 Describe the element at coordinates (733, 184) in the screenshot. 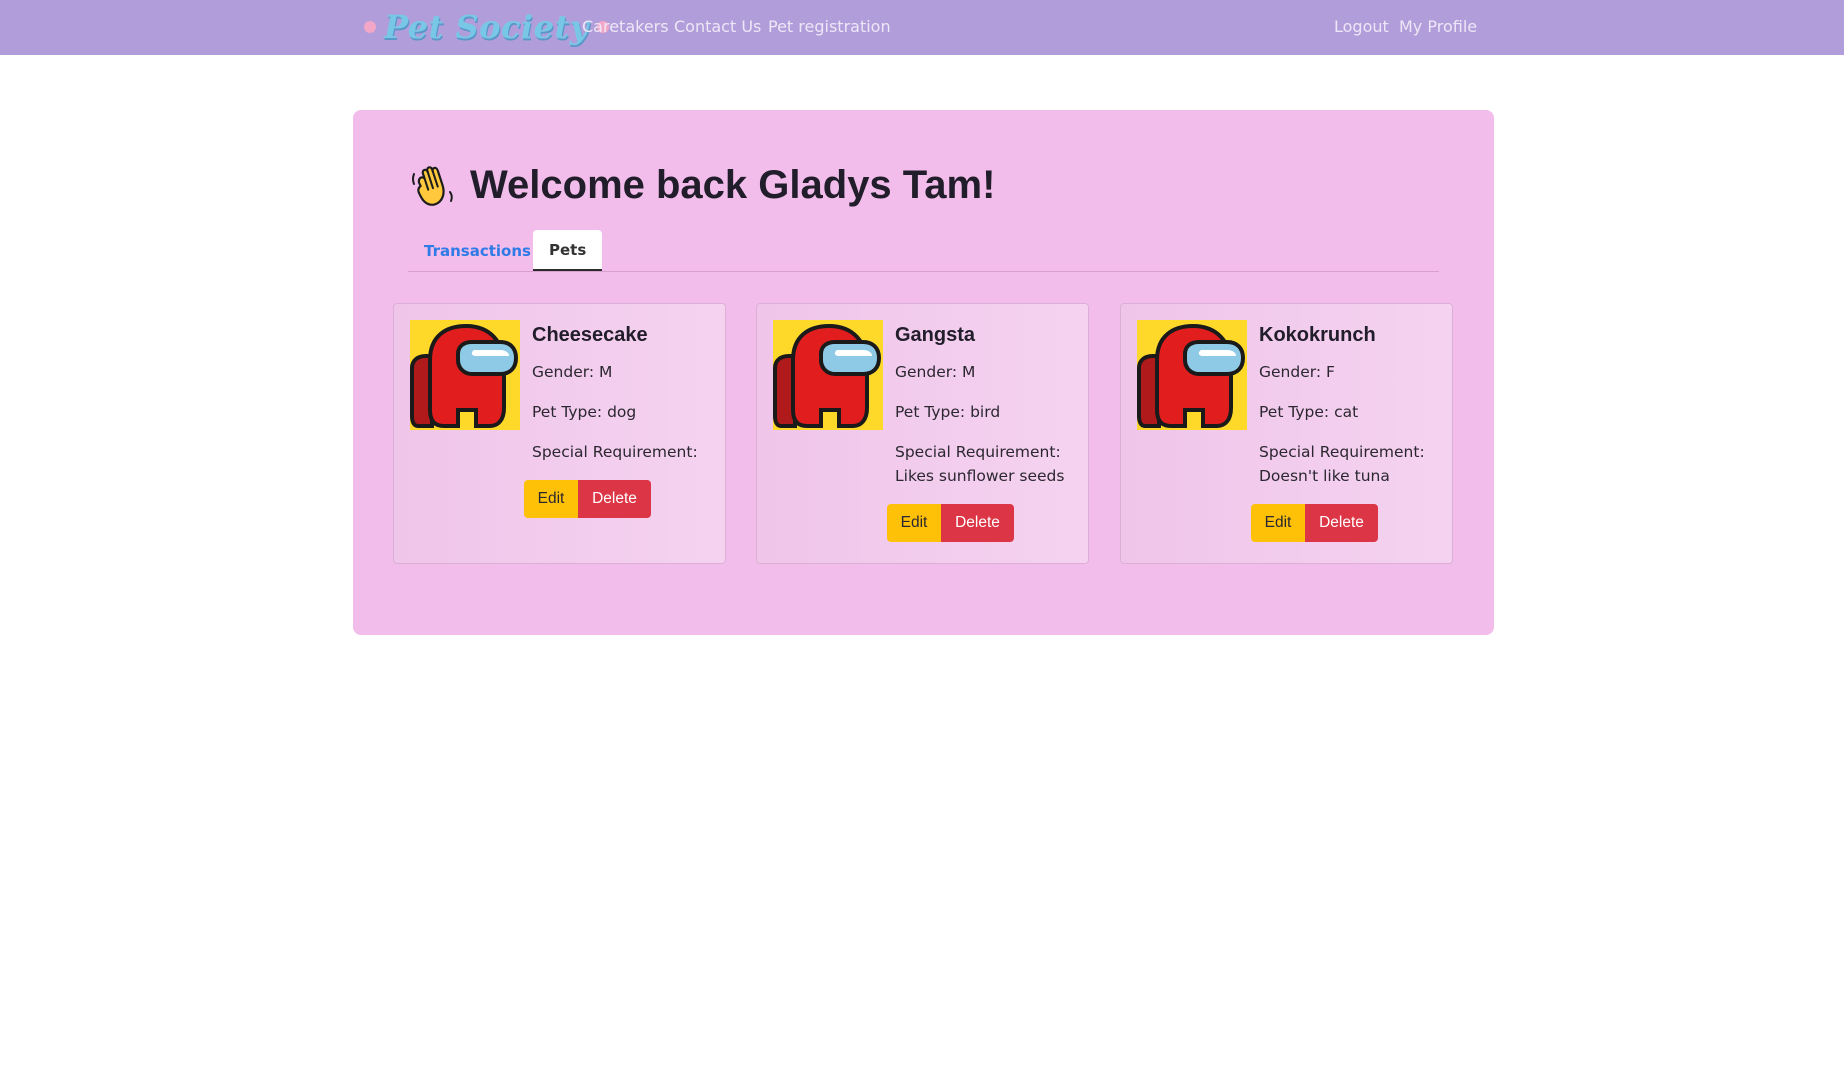

I see `welcome-title: Welcome back Gladys Tam!` at that location.